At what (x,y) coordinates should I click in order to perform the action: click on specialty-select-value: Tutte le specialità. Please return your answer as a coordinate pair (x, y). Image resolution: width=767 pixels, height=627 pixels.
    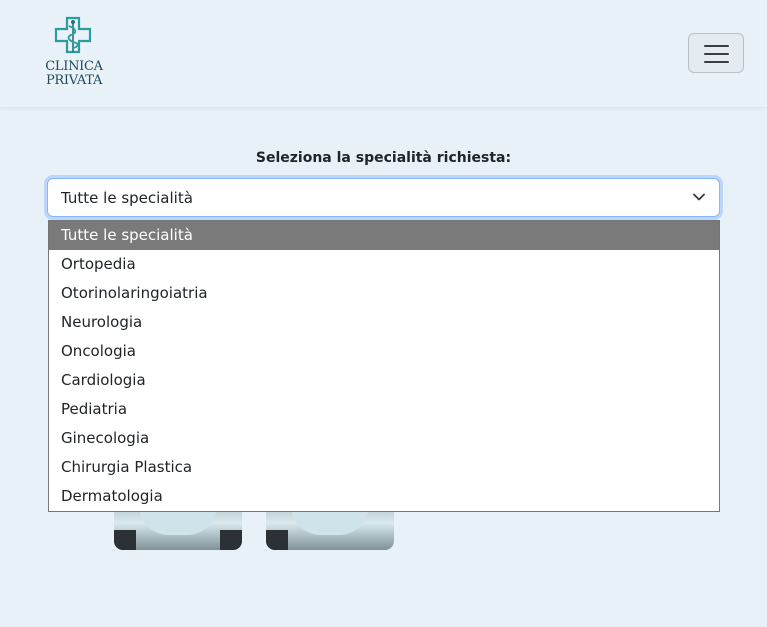
    Looking at the image, I should click on (127, 198).